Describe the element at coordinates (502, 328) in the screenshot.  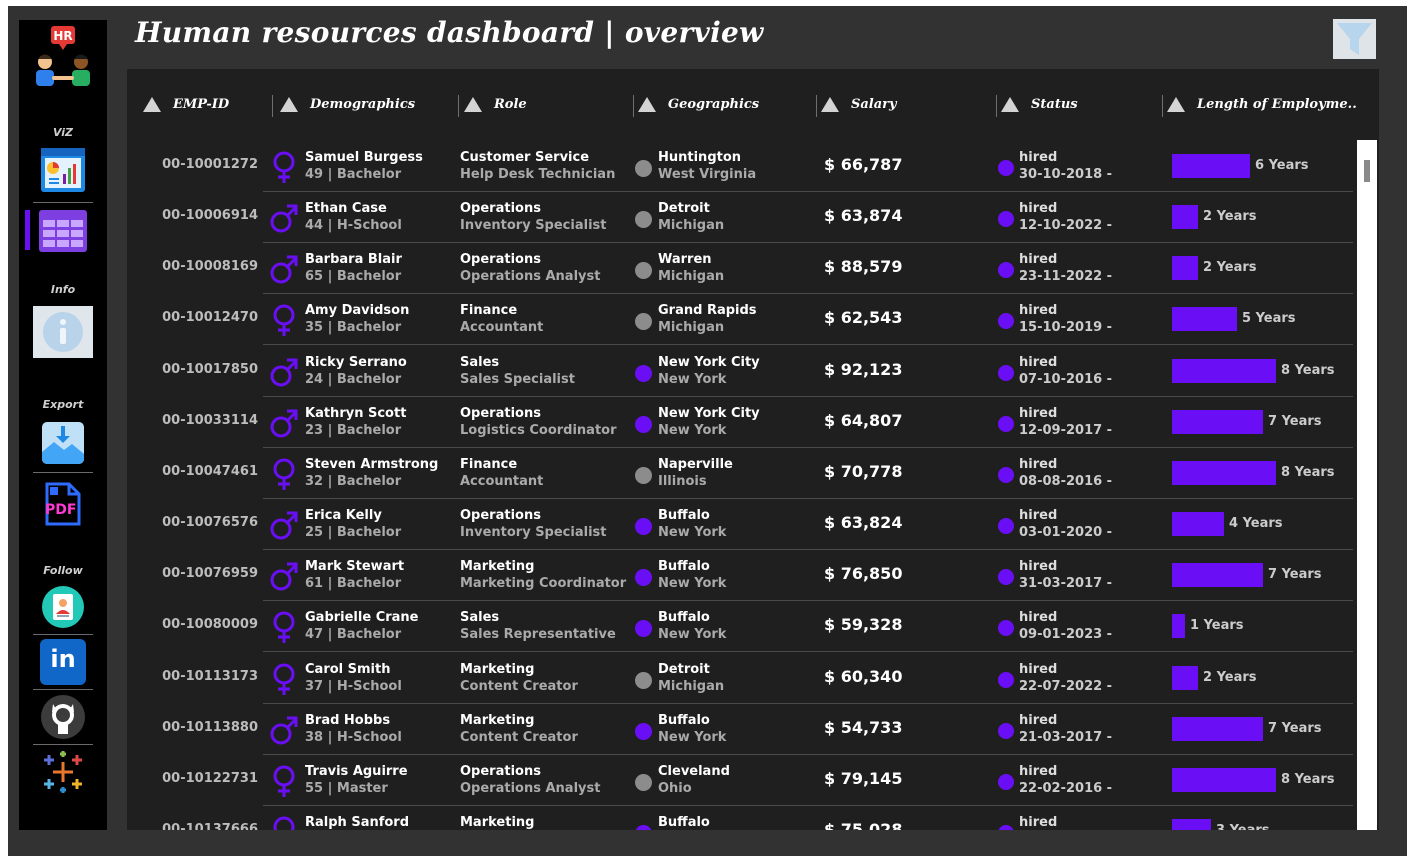
I see `employee-job-title: Accountant` at that location.